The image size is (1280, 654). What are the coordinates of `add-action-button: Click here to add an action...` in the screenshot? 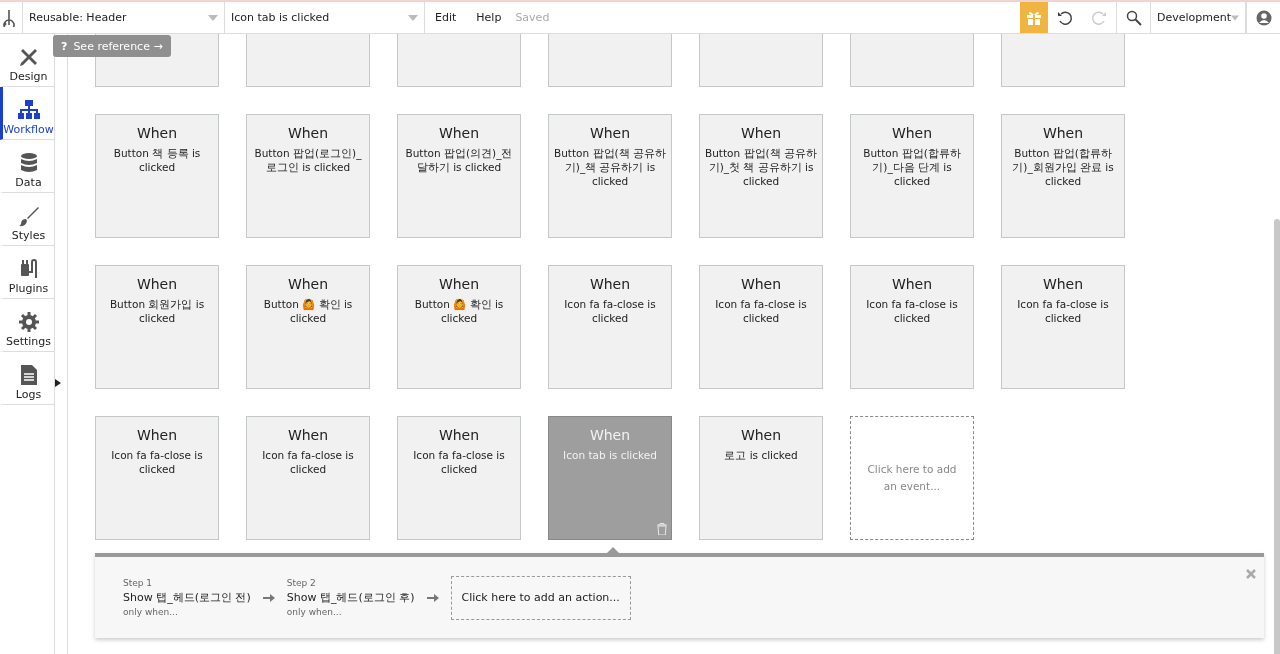 It's located at (540, 597).